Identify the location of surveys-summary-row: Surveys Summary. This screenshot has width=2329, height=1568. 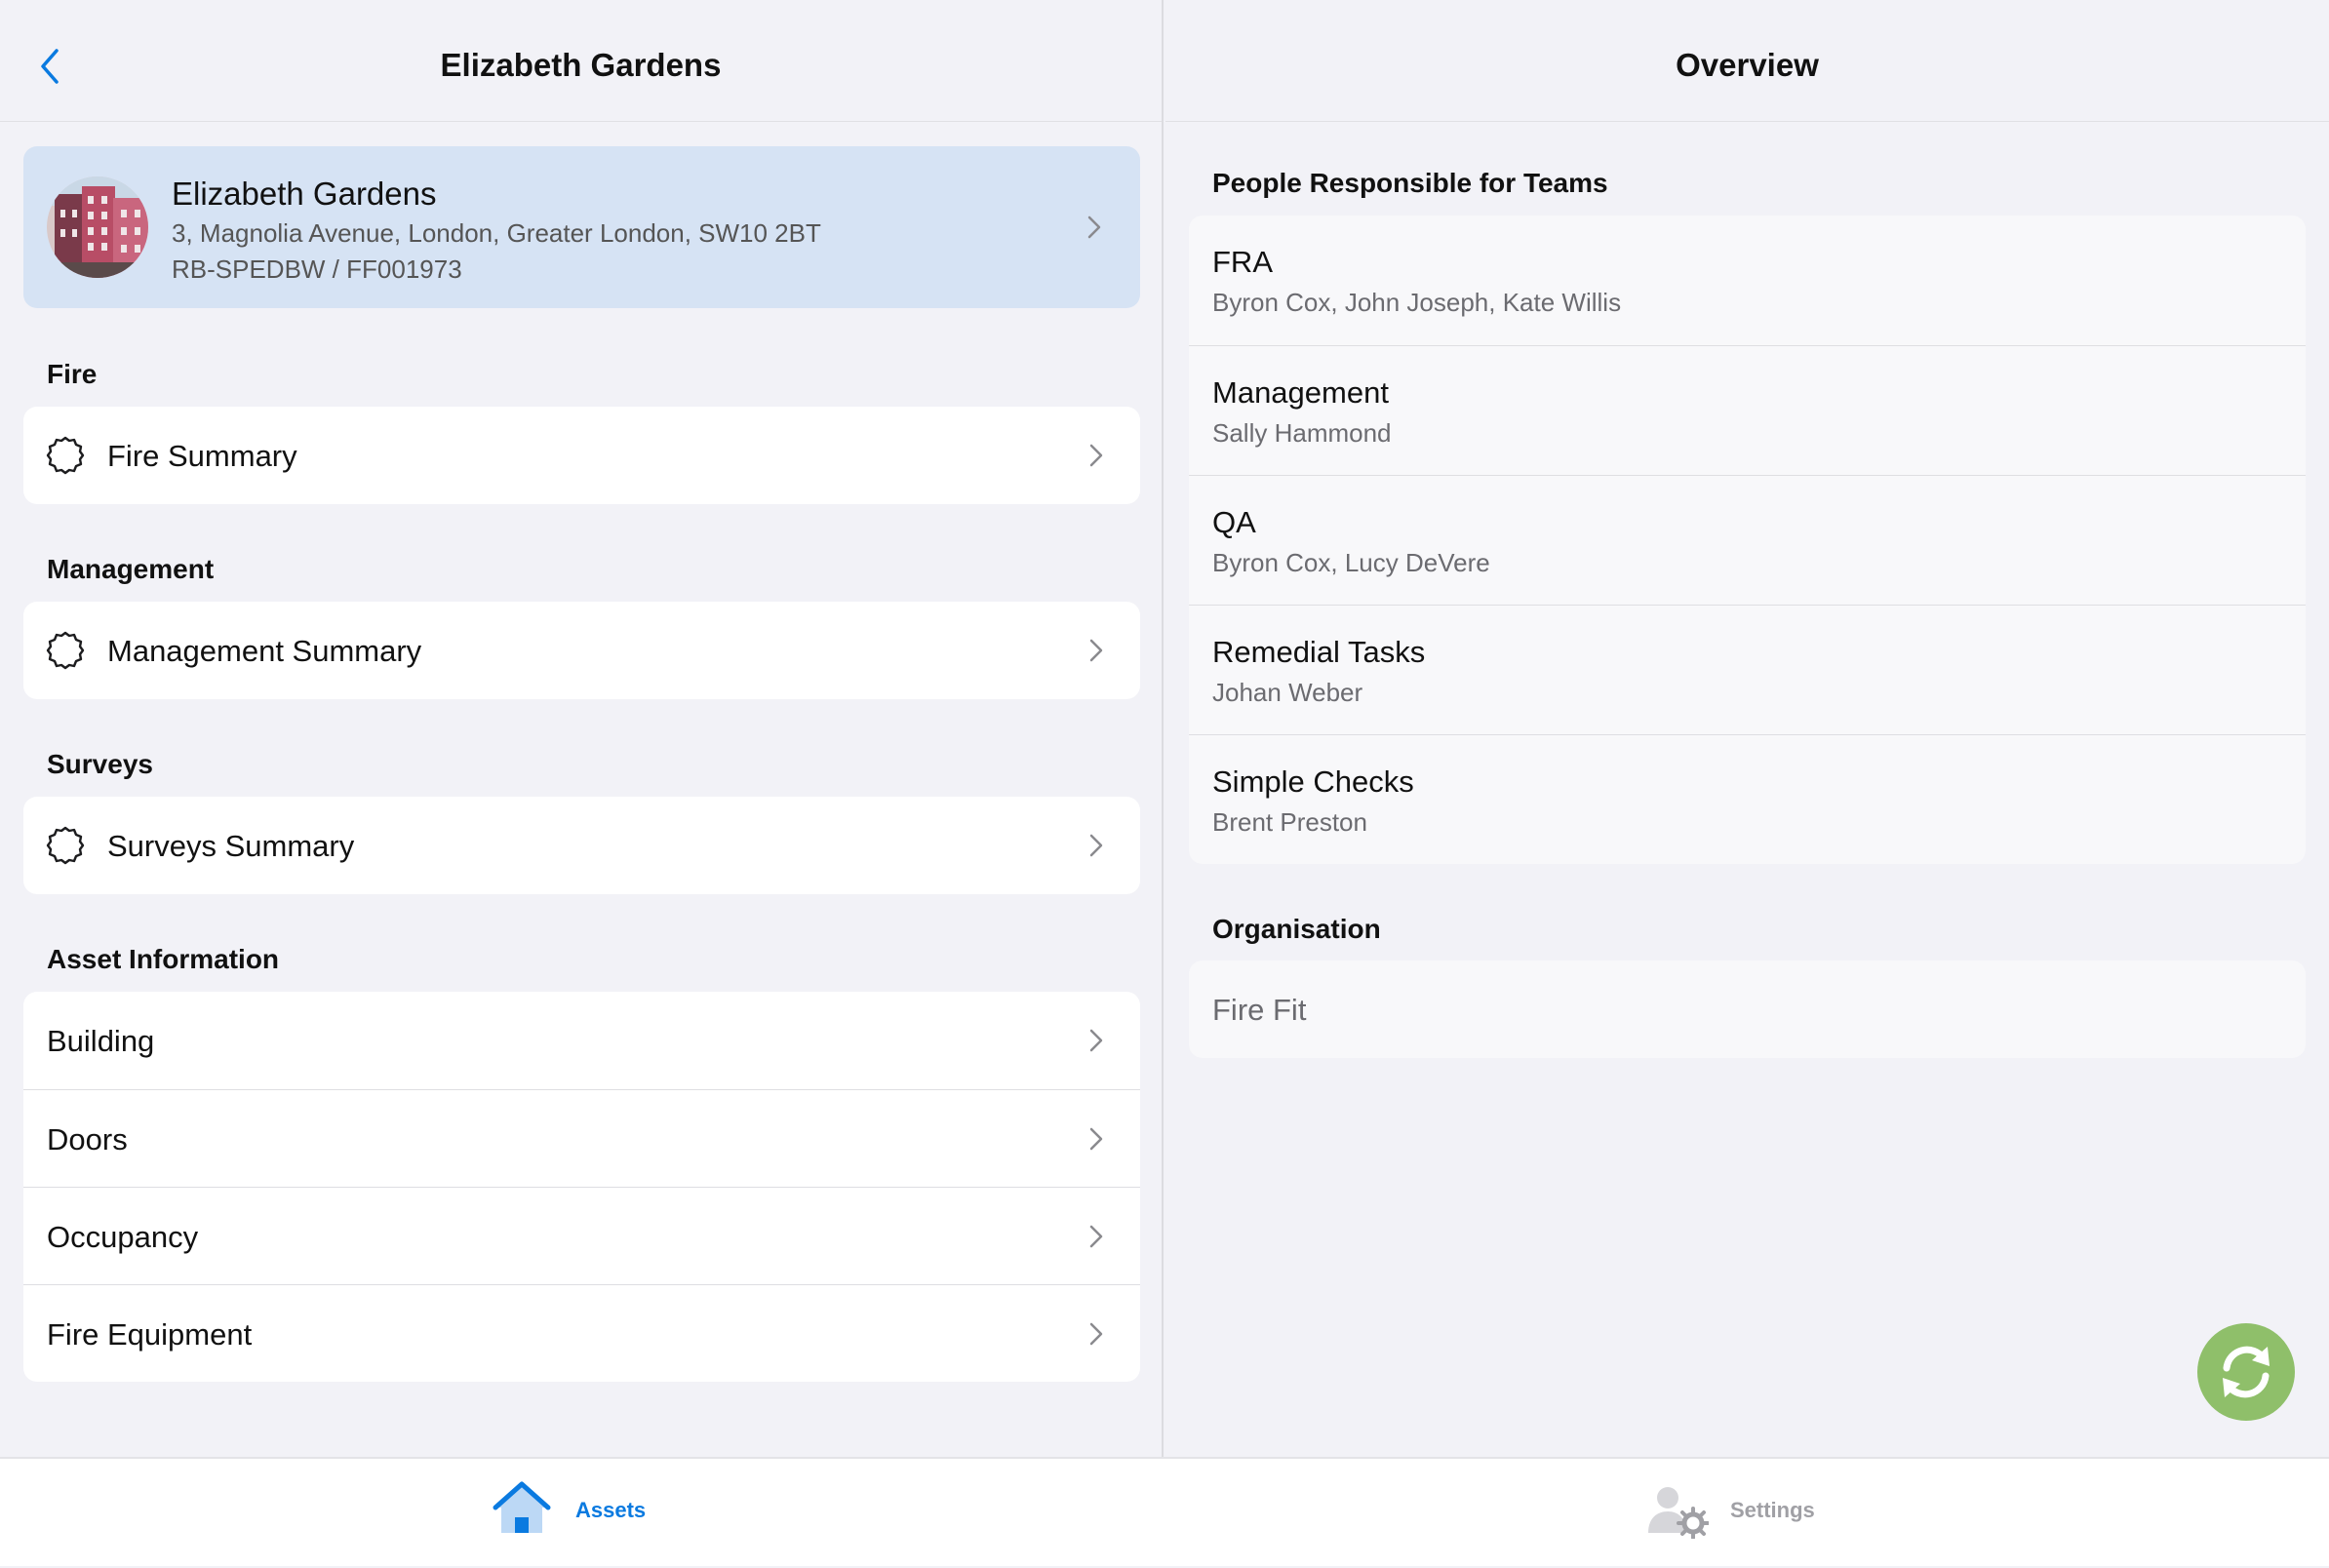
(582, 845).